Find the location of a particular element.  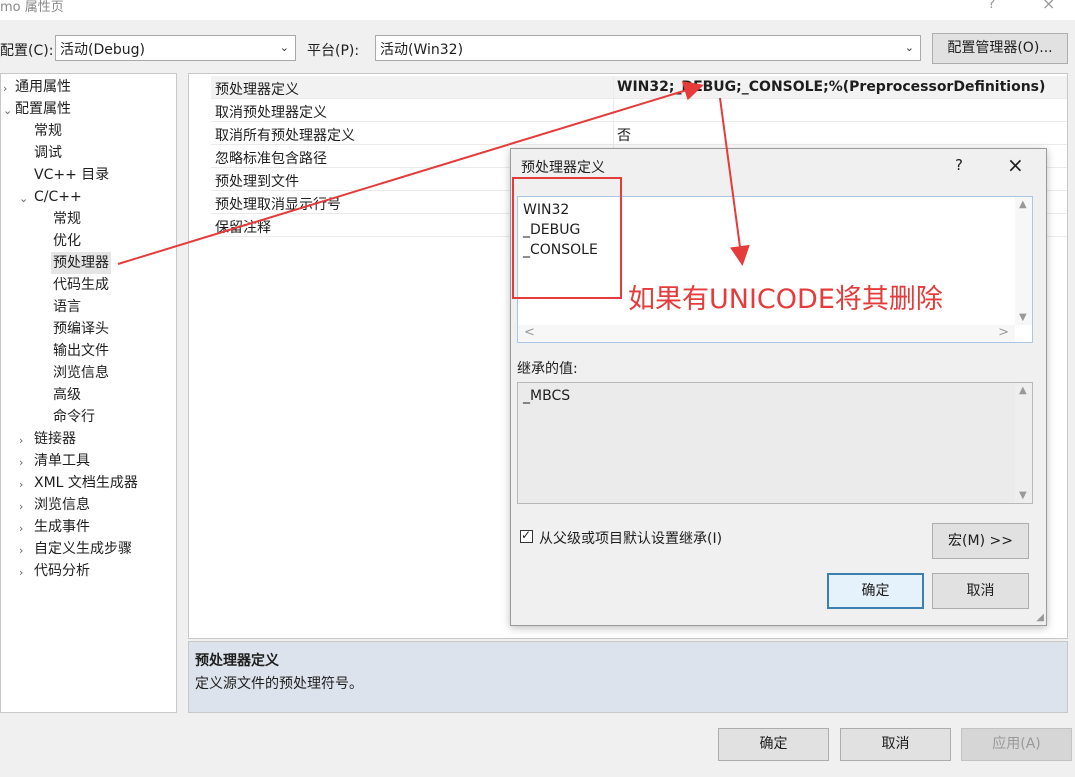

annotation-arrows is located at coordinates (433, 173).